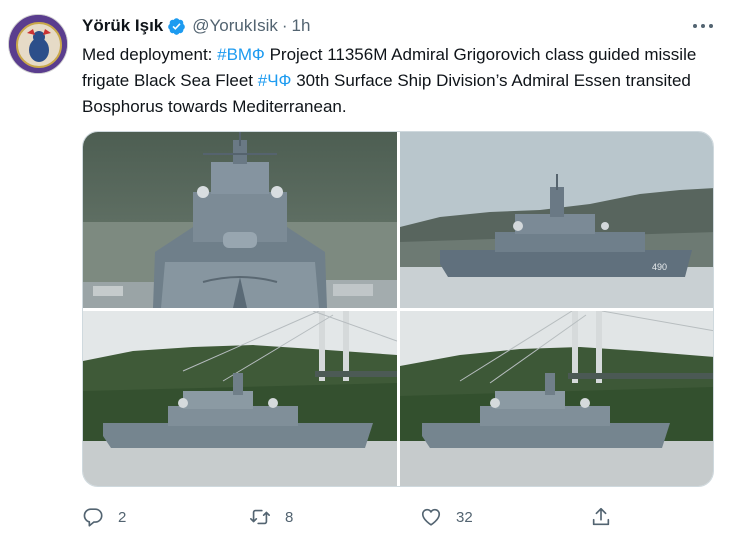 This screenshot has width=732, height=535. I want to click on avatar, so click(38, 44).